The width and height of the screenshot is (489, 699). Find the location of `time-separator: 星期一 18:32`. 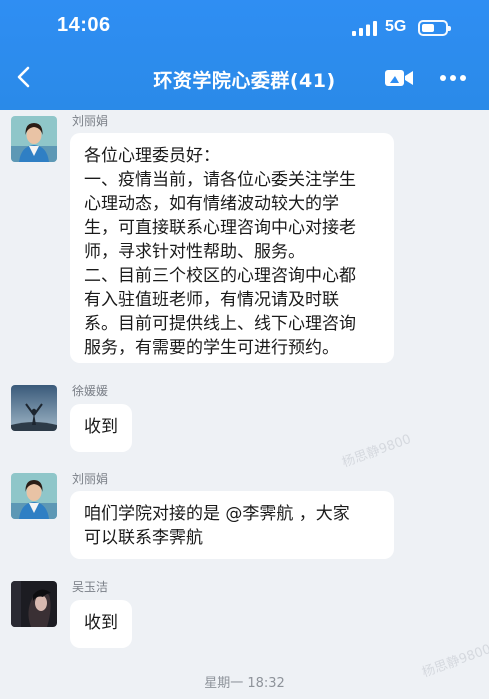

time-separator: 星期一 18:32 is located at coordinates (244, 683).